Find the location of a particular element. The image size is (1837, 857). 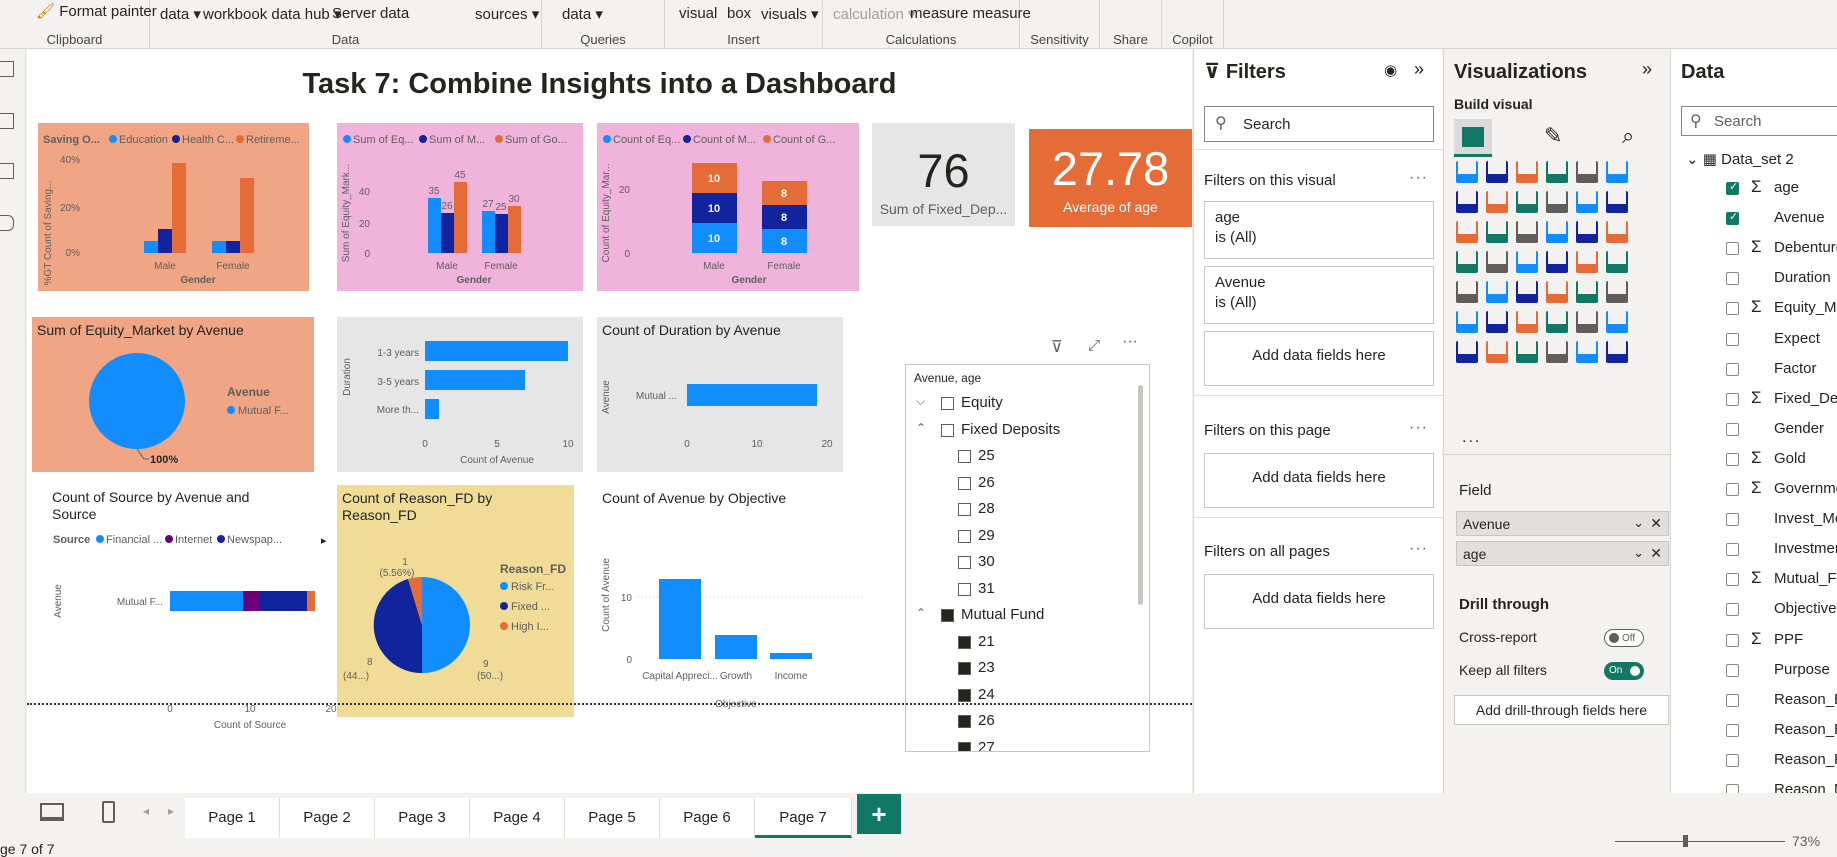

data-field-equity-market: Σ Equity_Market is located at coordinates (1754, 309).